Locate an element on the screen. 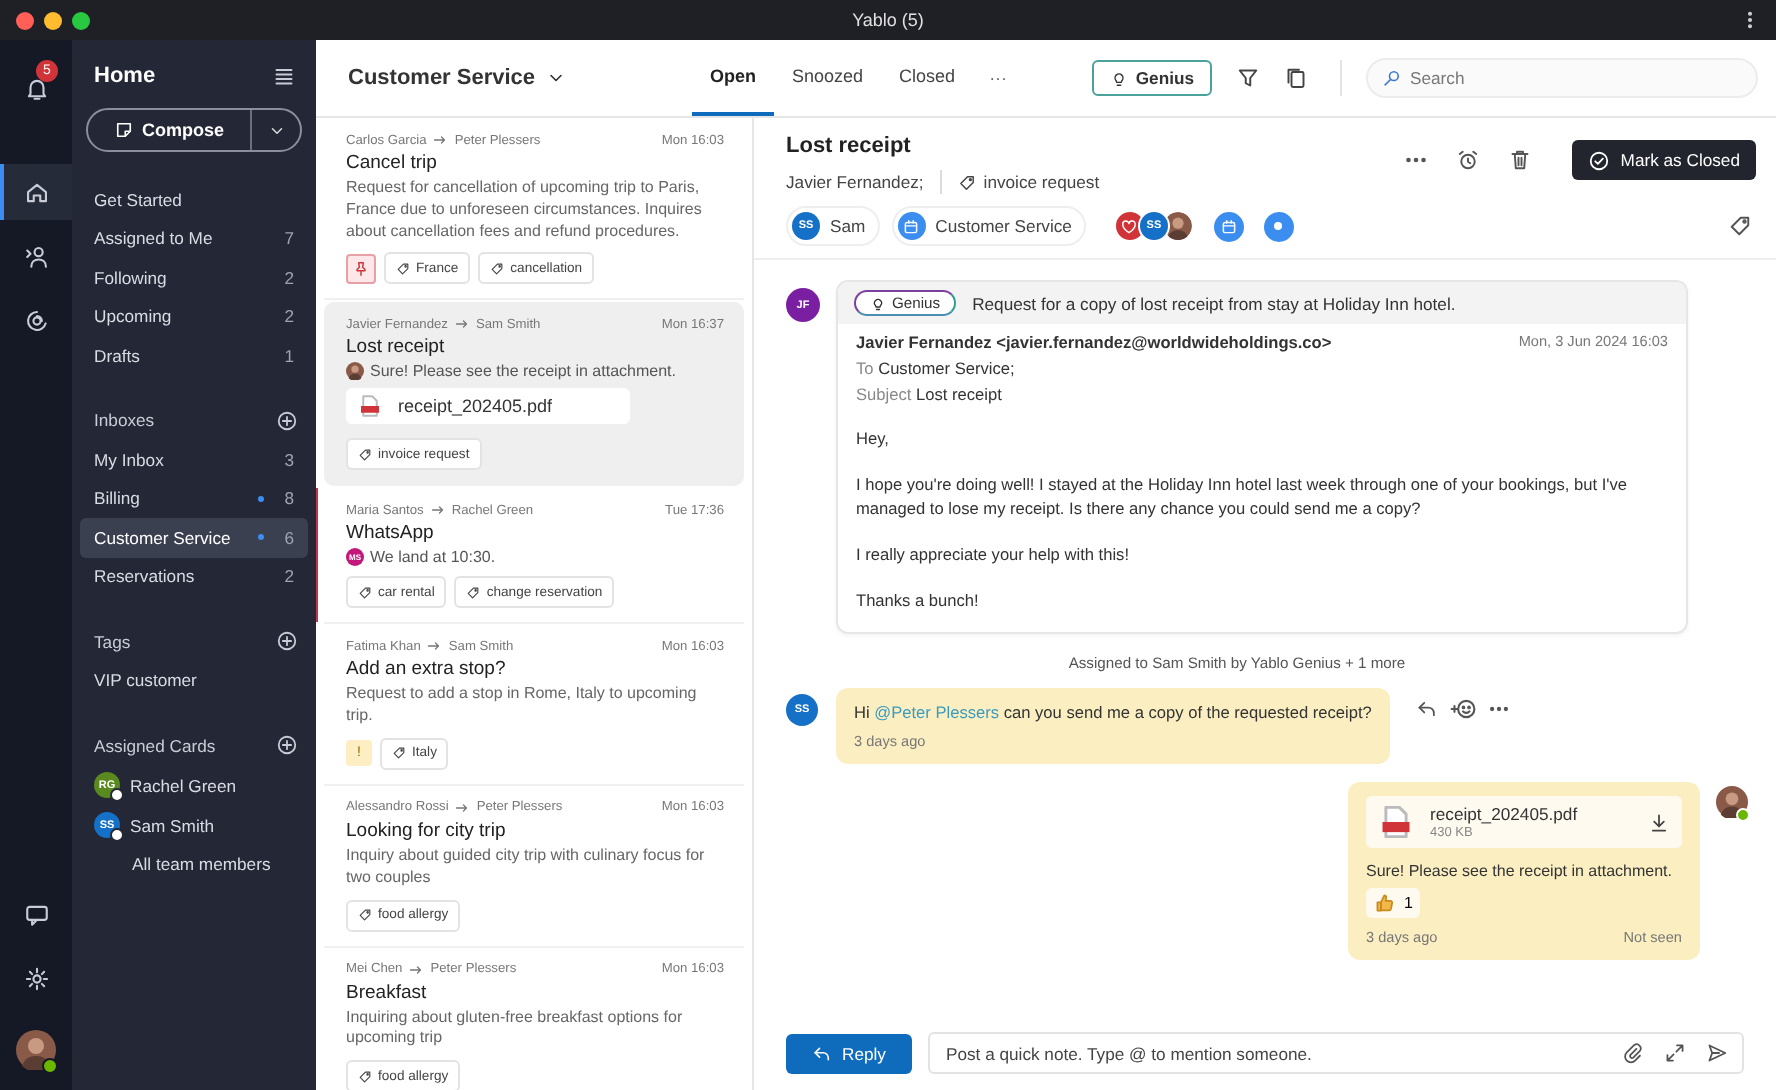 The image size is (1776, 1090). genius-button: Genius is located at coordinates (1151, 78).